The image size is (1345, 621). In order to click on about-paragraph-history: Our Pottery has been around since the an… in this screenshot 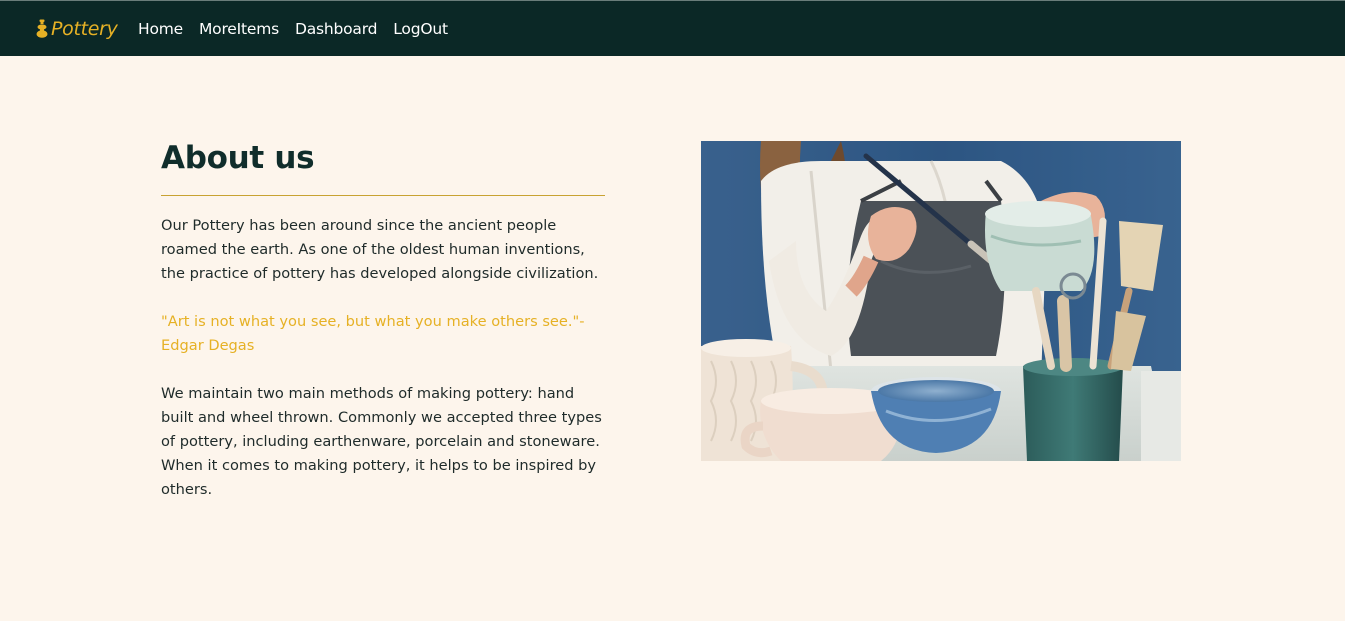, I will do `click(380, 249)`.